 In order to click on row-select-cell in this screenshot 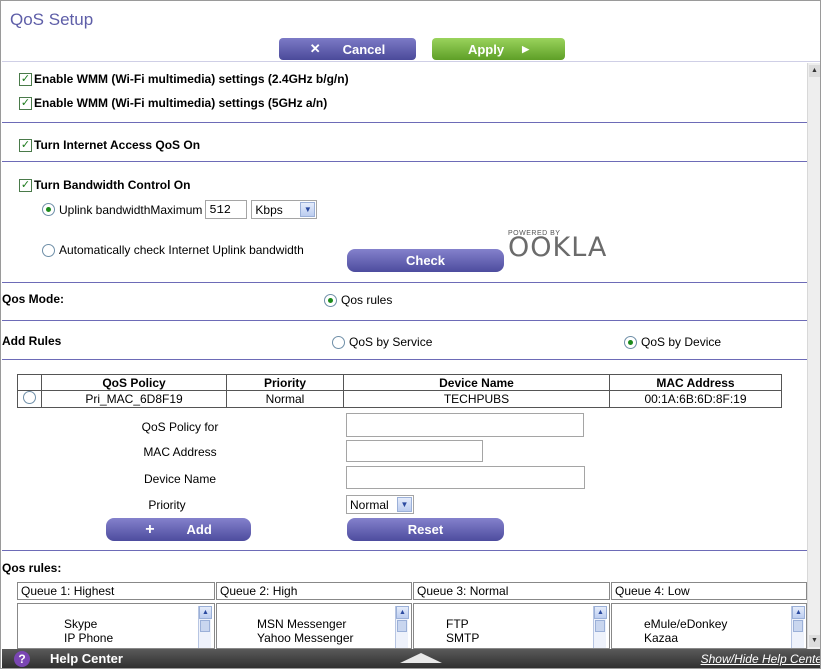, I will do `click(29, 399)`.